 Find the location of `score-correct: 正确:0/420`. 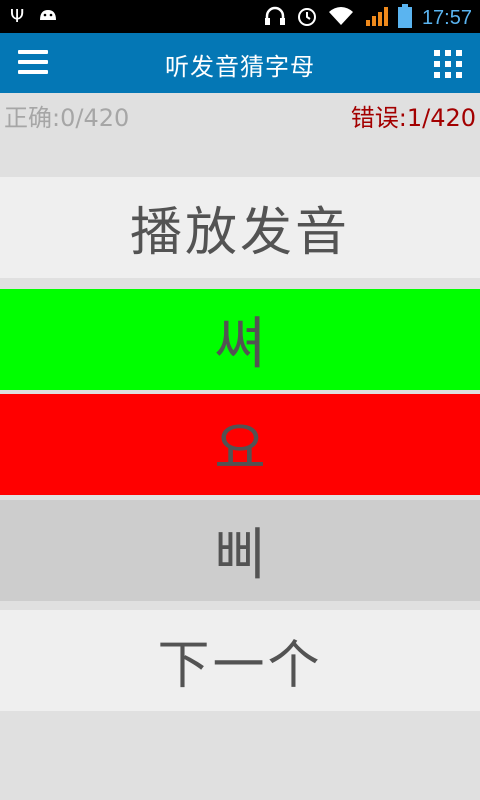

score-correct: 正确:0/420 is located at coordinates (67, 118).